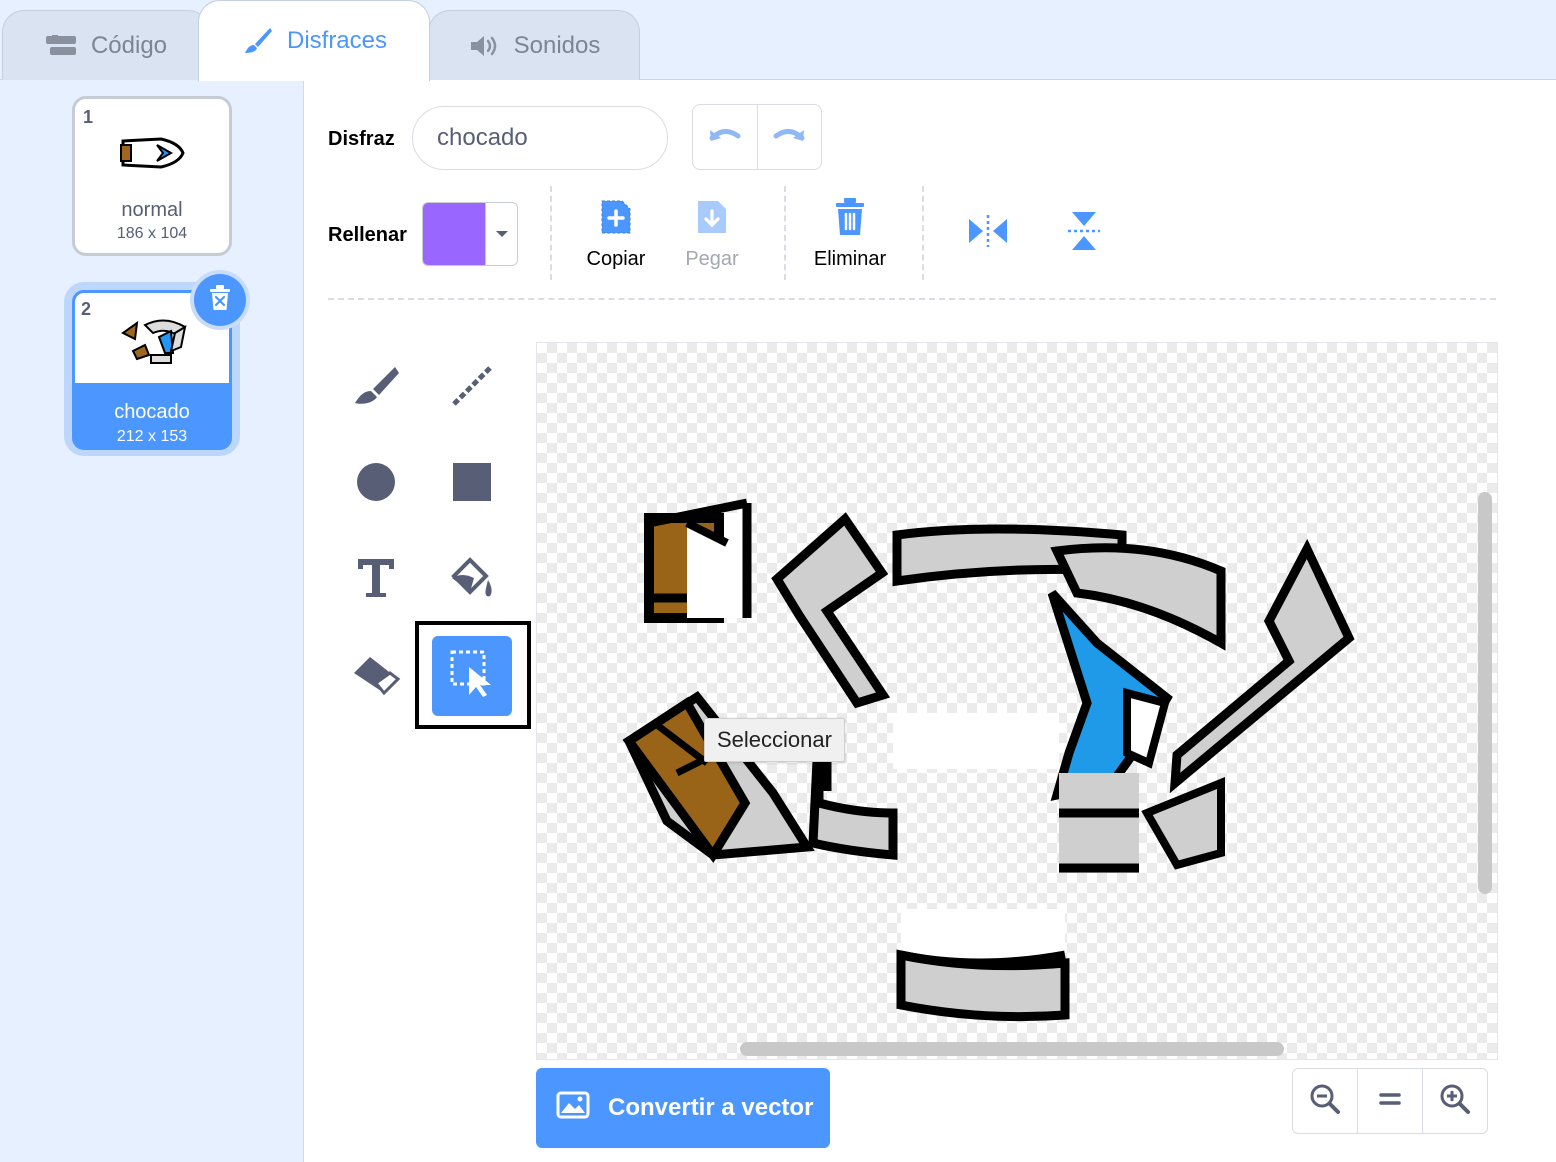 This screenshot has height=1162, width=1556. I want to click on paintbrush-icon, so click(258, 41).